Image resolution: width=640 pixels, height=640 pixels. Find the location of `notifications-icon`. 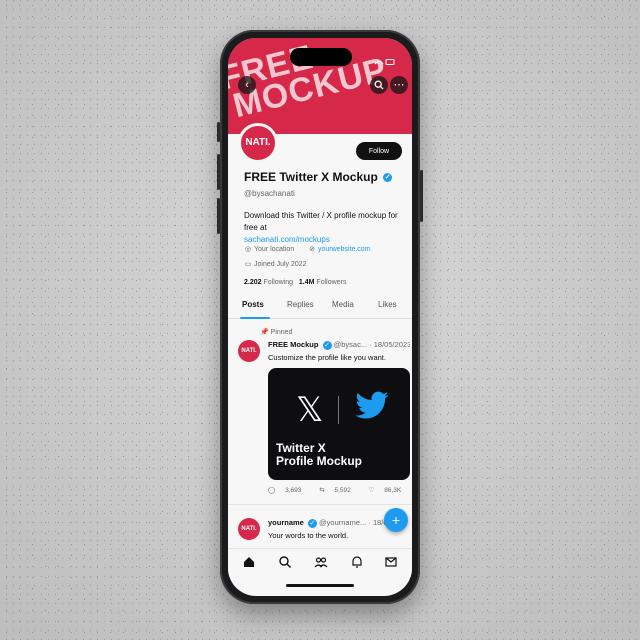

notifications-icon is located at coordinates (357, 562).